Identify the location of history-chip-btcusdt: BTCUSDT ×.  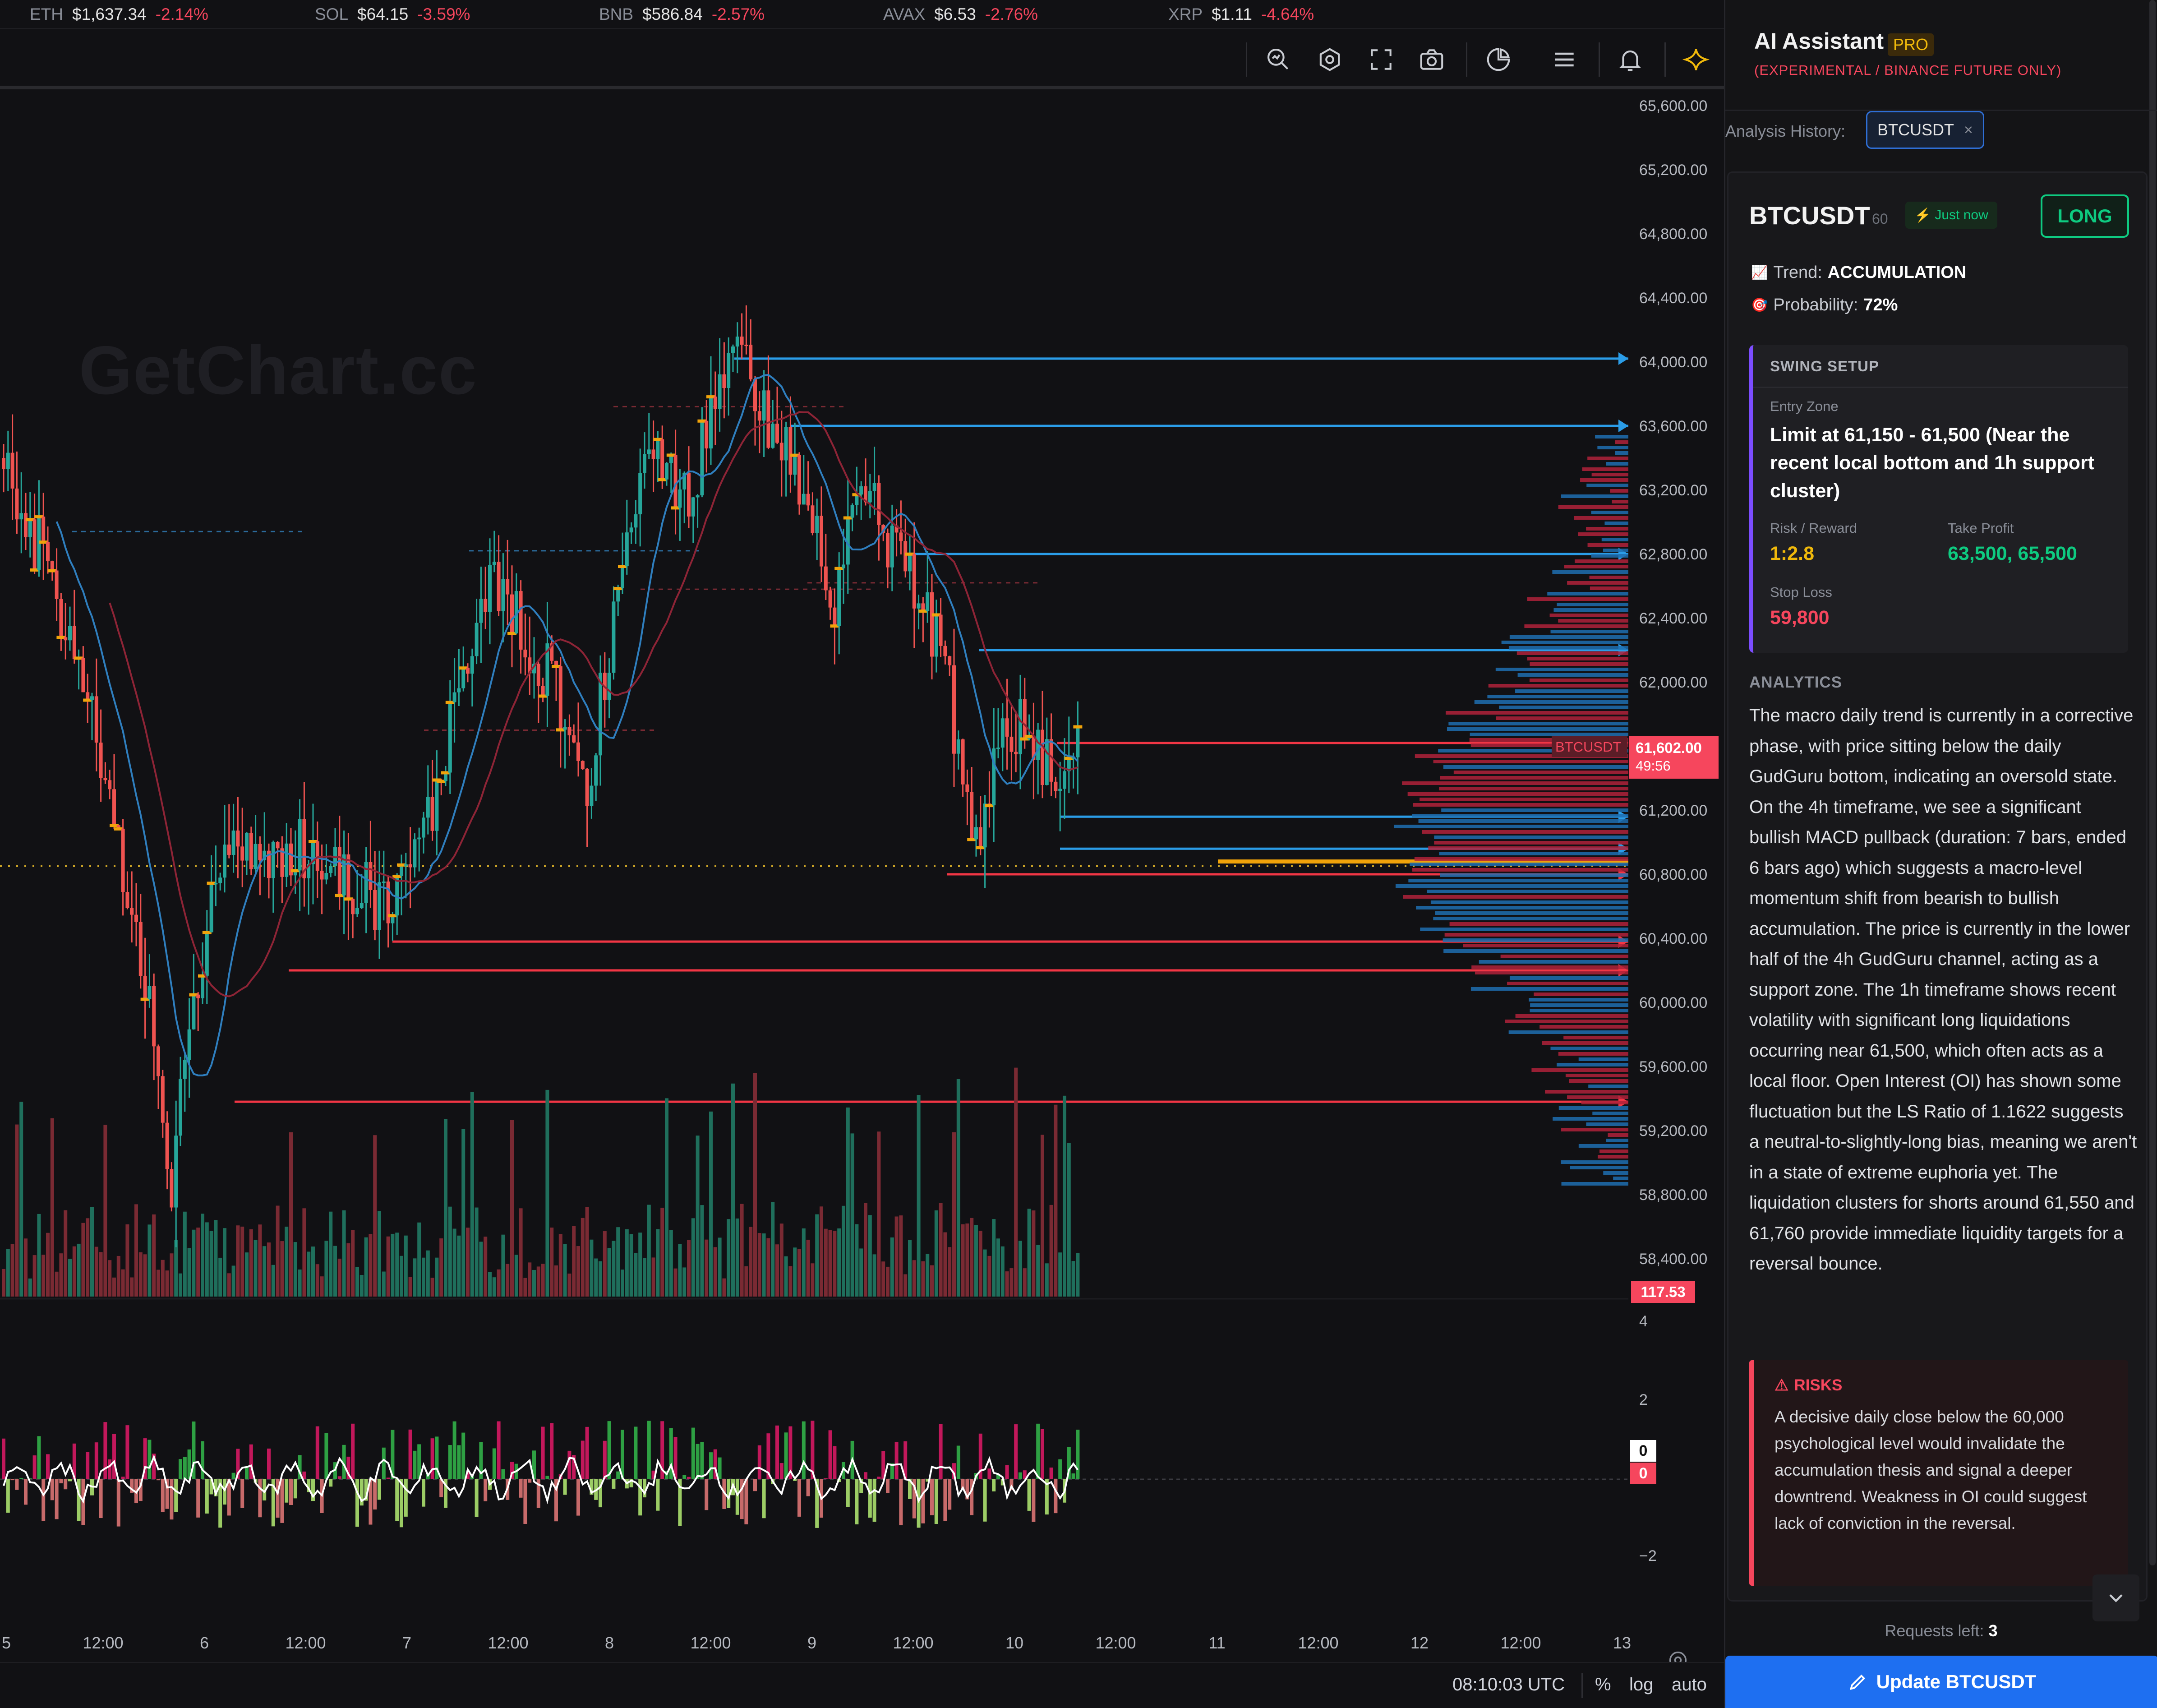
(1925, 130).